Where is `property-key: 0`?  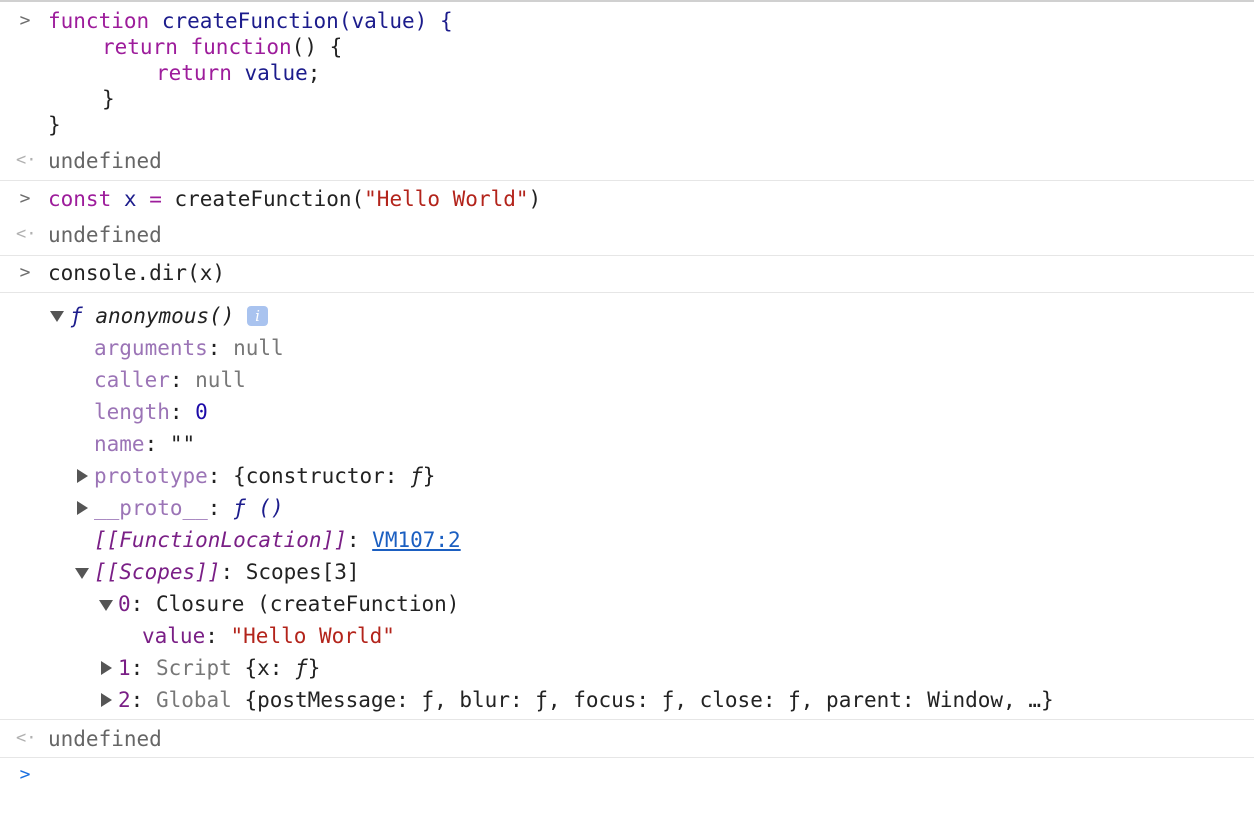 property-key: 0 is located at coordinates (124, 604).